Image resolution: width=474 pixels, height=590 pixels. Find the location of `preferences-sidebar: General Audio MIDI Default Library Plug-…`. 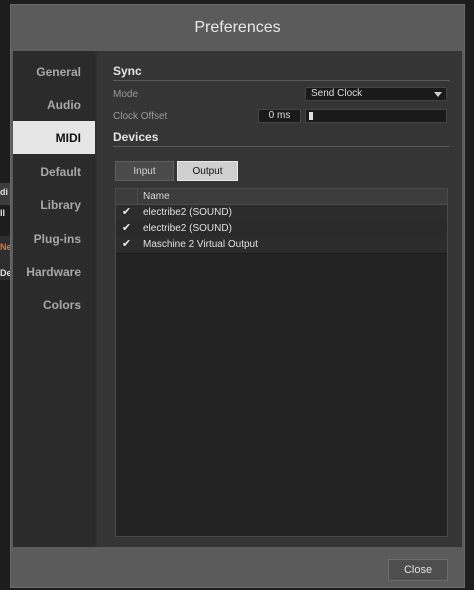

preferences-sidebar: General Audio MIDI Default Library Plug-… is located at coordinates (54, 299).